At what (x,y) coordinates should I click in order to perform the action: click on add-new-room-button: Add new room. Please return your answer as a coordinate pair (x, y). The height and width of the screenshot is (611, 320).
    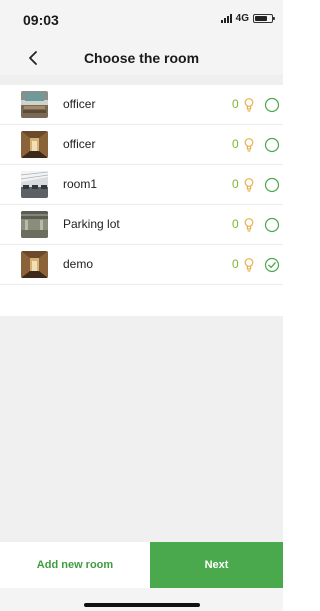
    Looking at the image, I should click on (75, 565).